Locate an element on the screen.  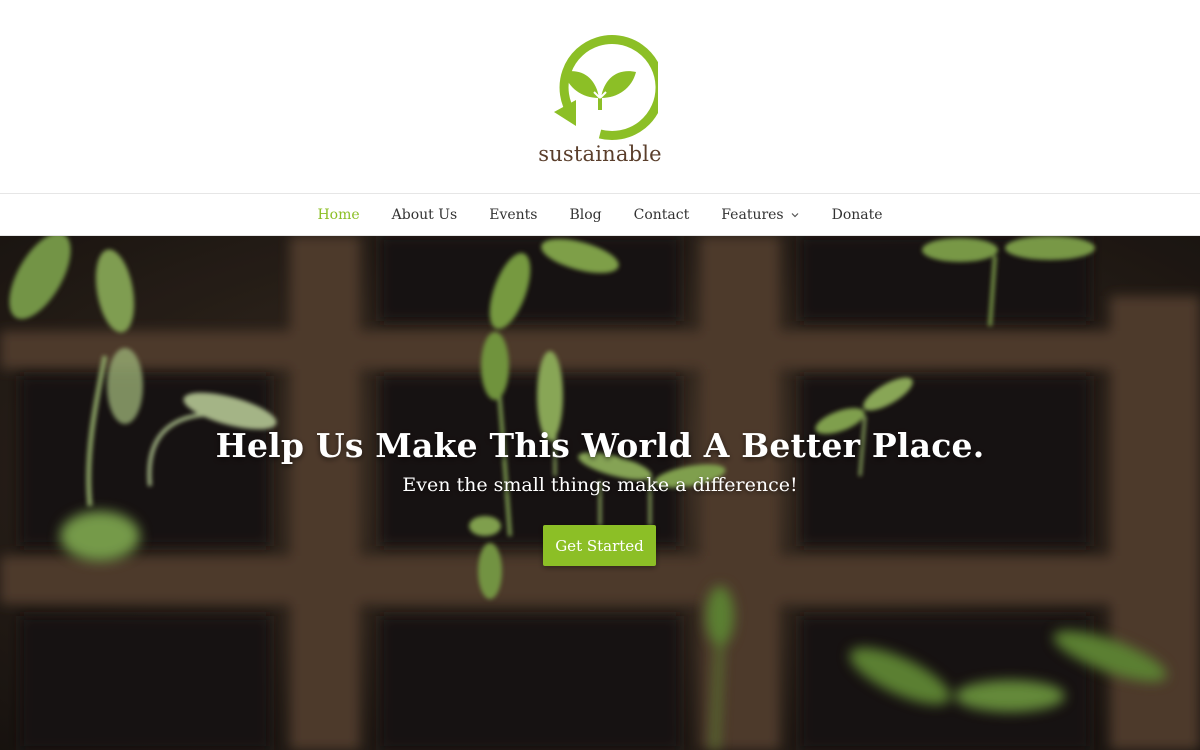
nav-item-label: Home is located at coordinates (338, 214).